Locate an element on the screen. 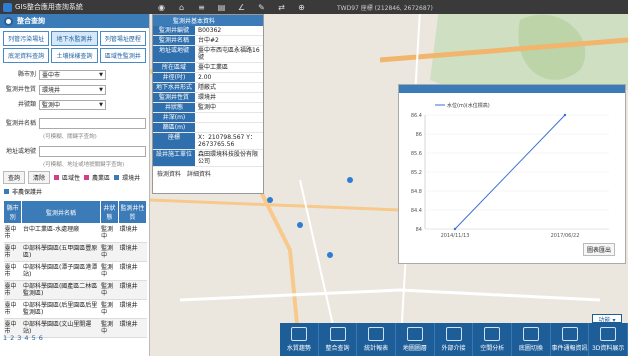 This screenshot has width=628, height=356. info-key: 地址或地號 is located at coordinates (174, 54).